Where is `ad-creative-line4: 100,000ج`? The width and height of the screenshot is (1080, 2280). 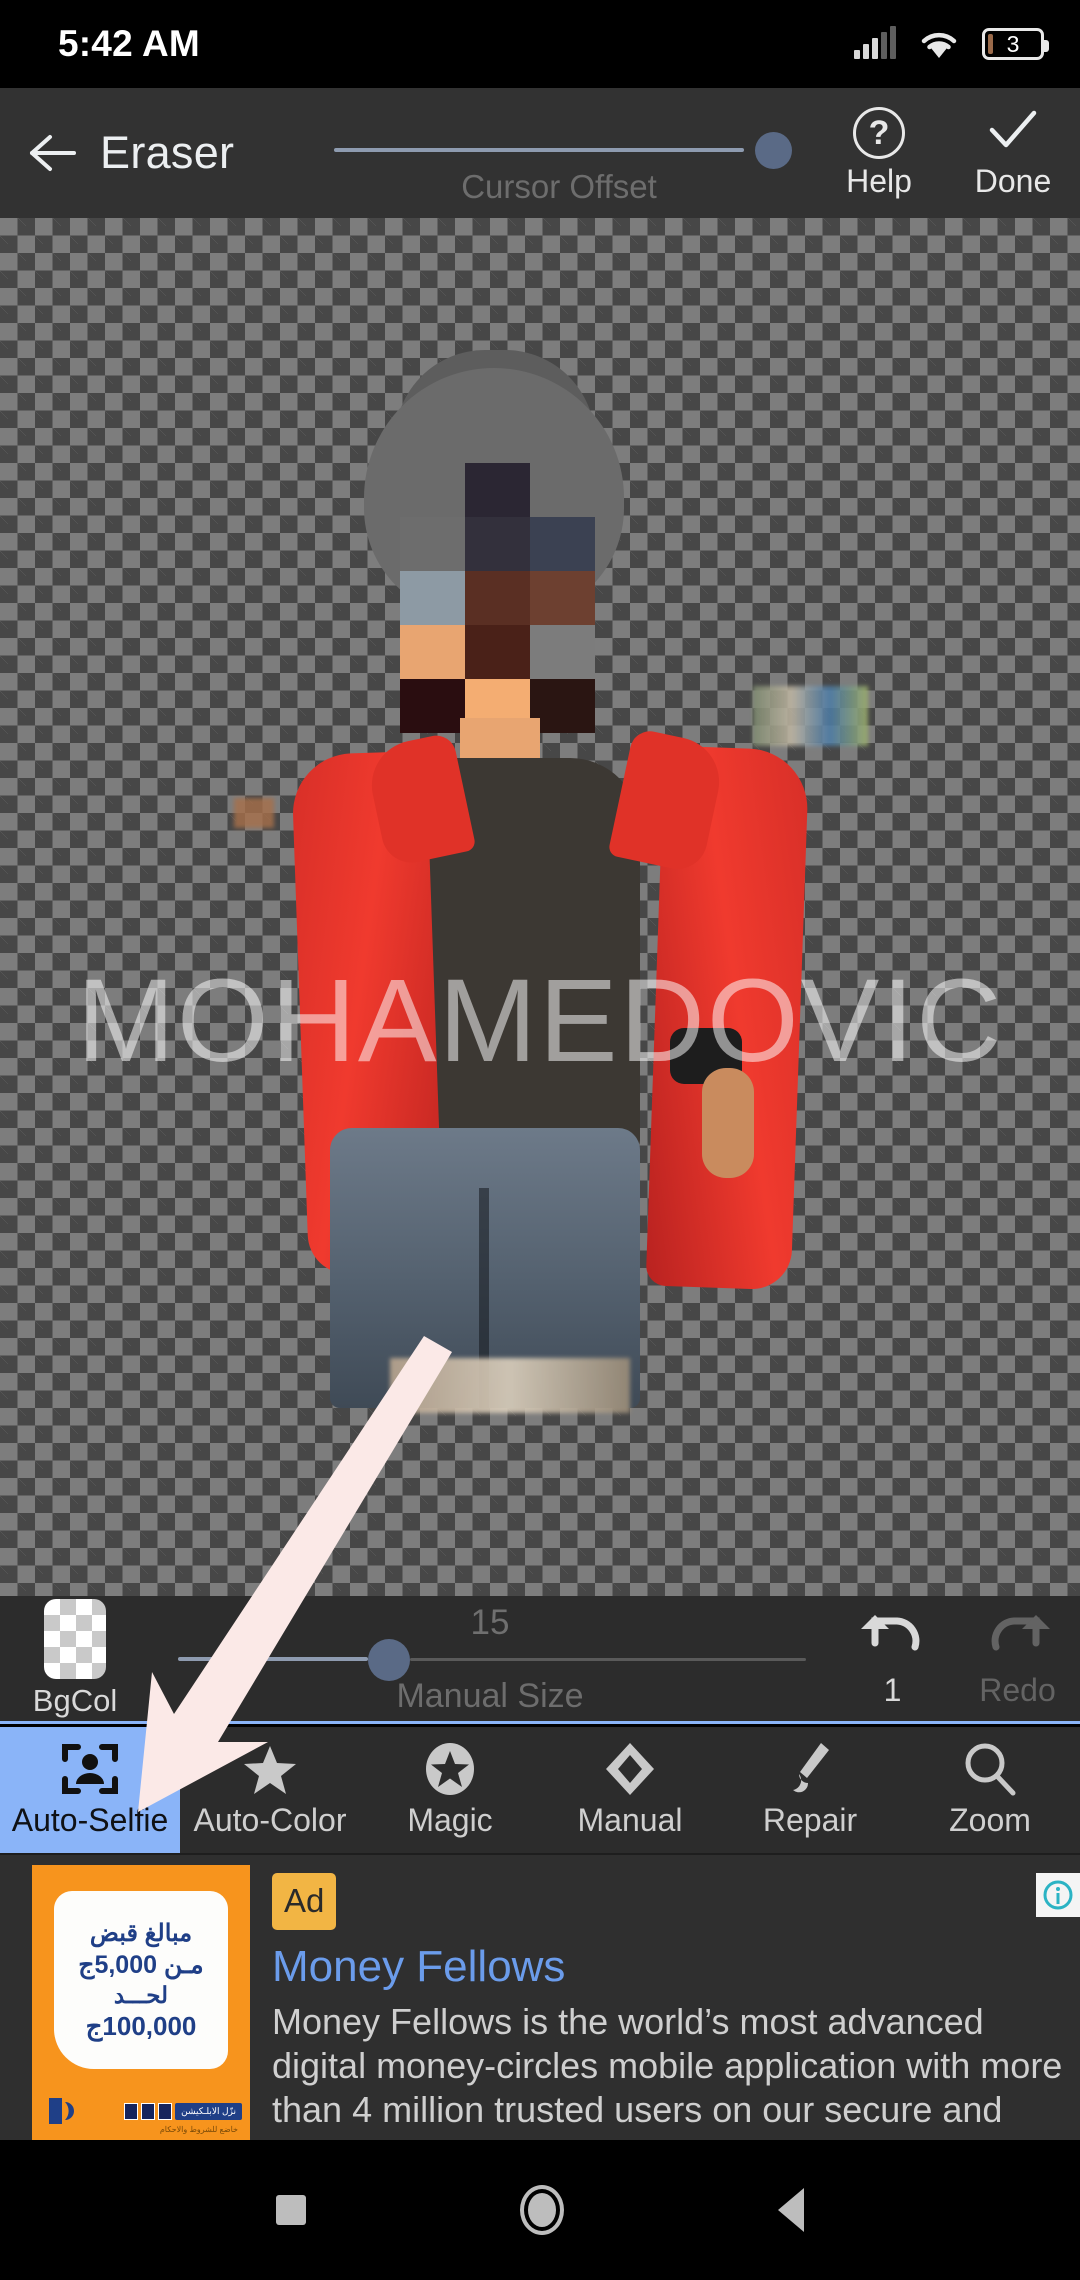 ad-creative-line4: 100,000ج is located at coordinates (141, 2025).